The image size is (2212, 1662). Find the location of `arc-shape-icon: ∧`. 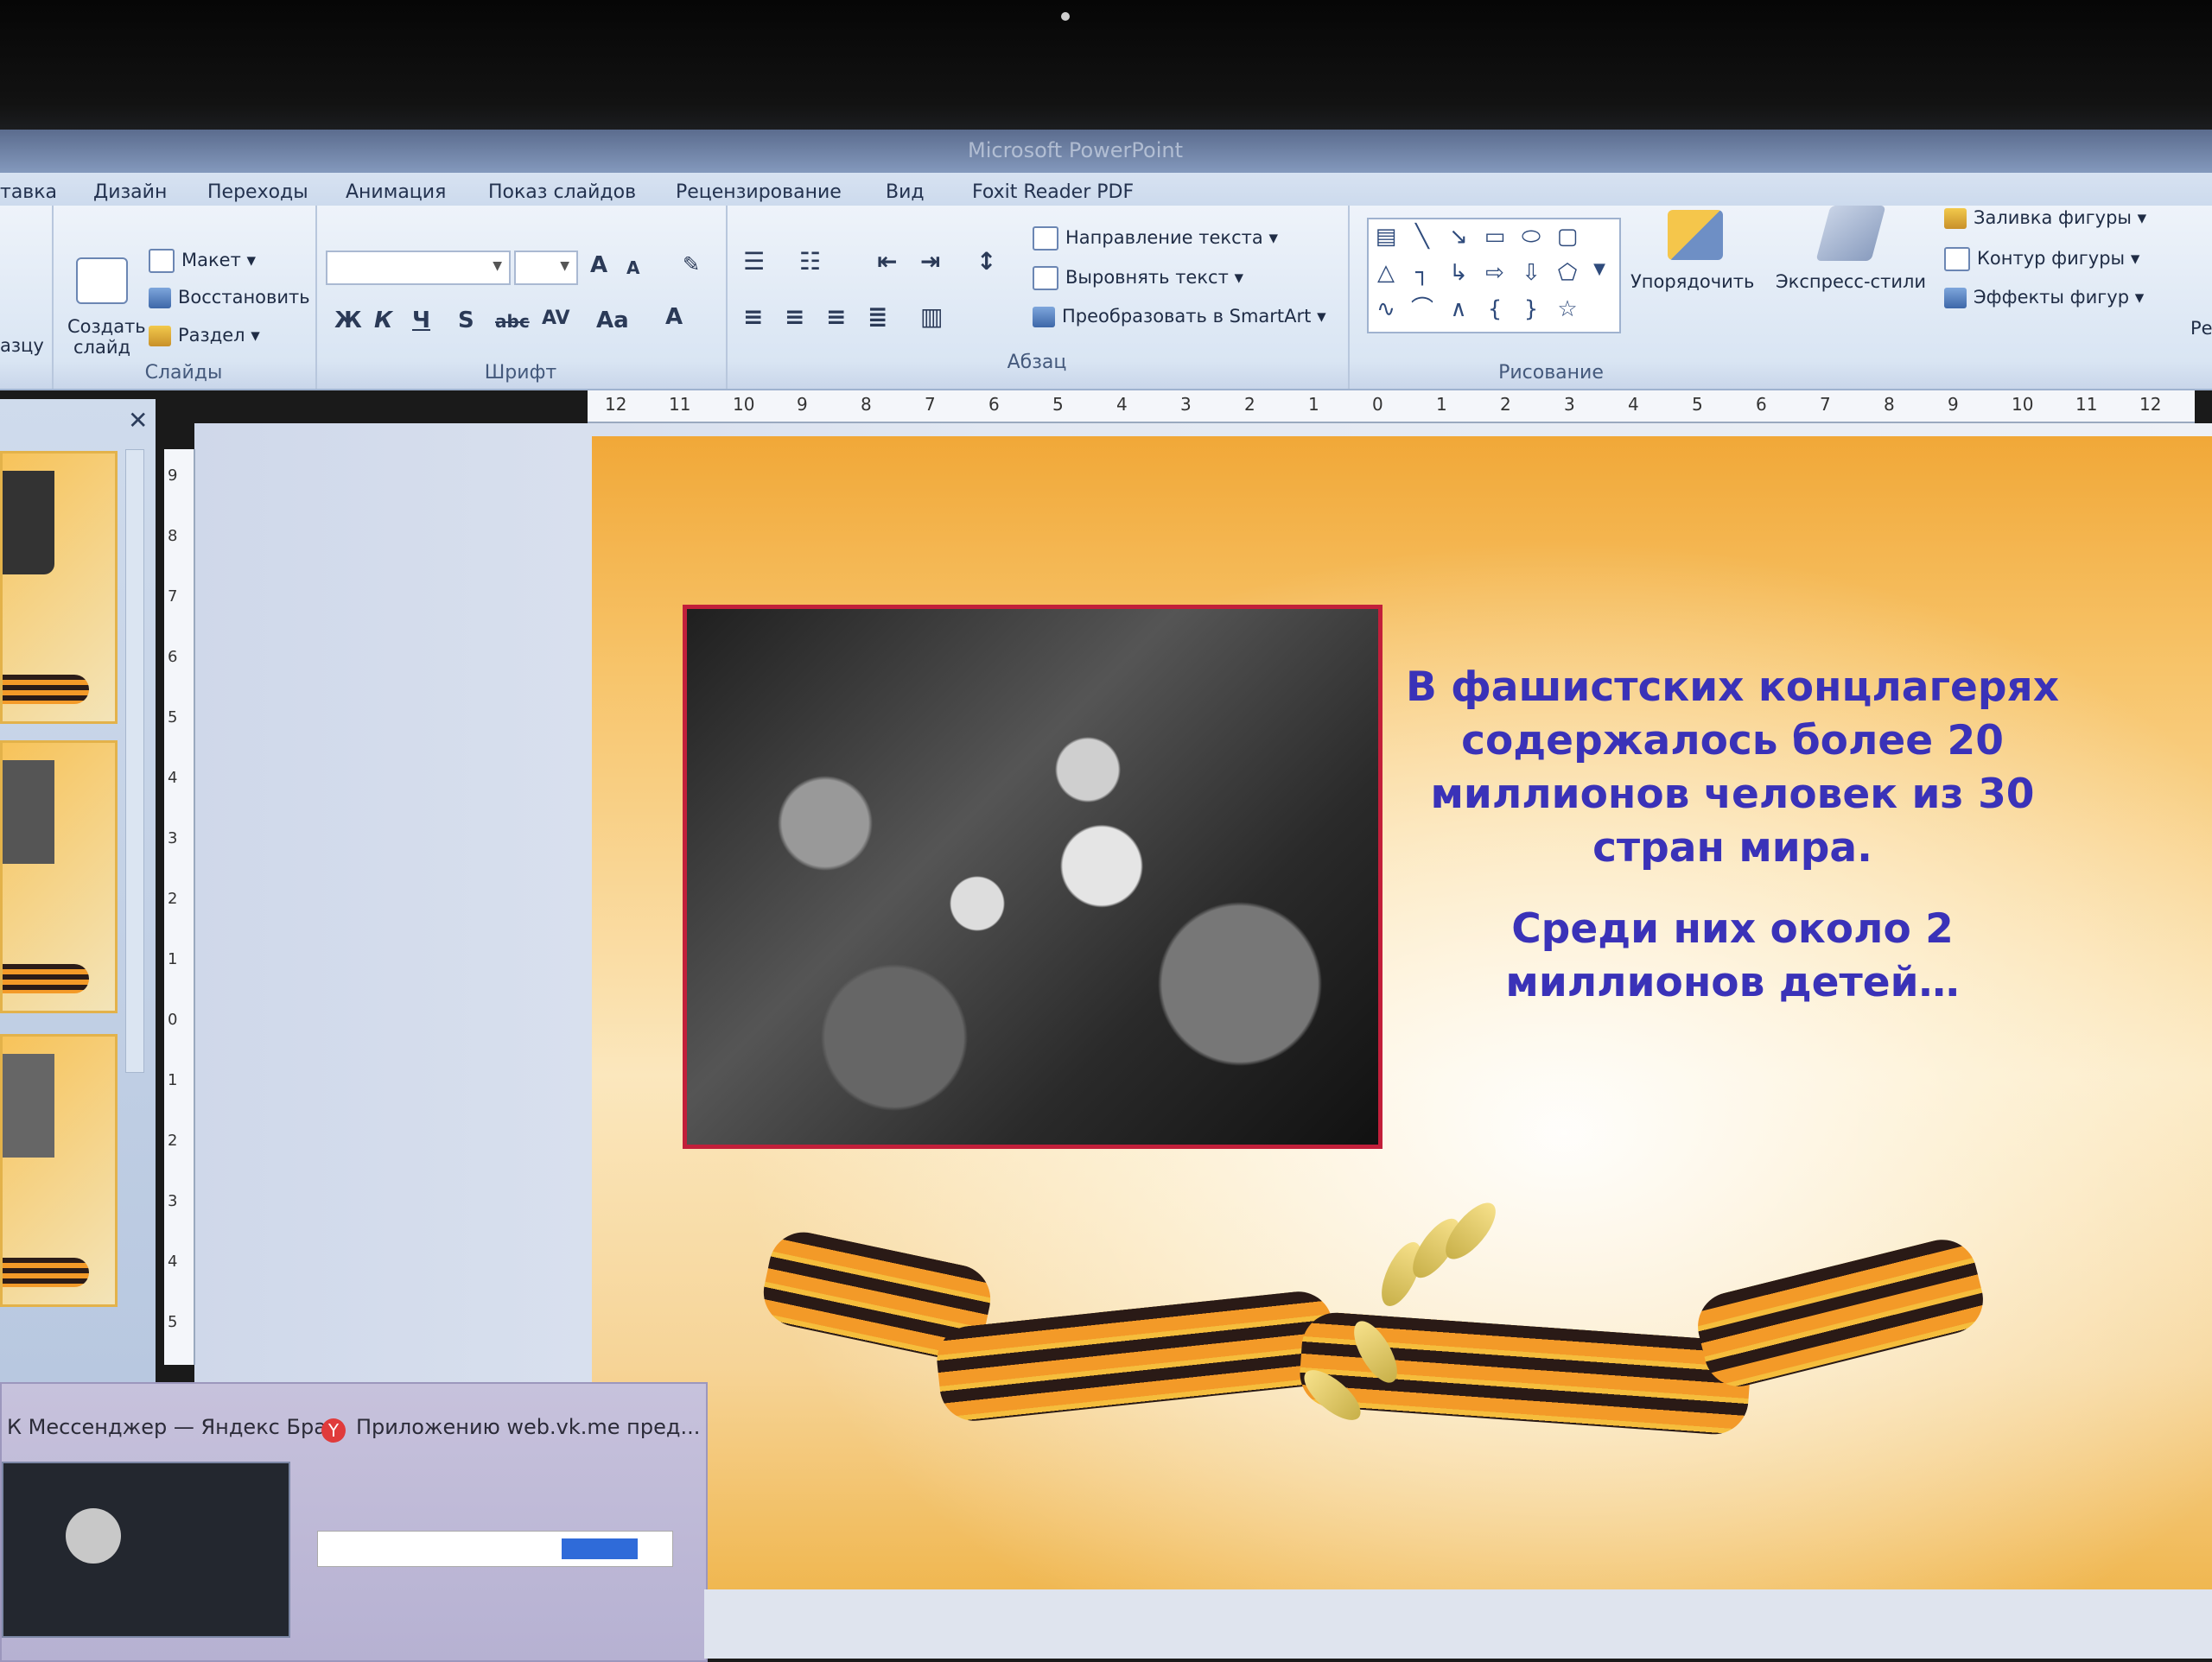

arc-shape-icon: ∧ is located at coordinates (1458, 309).